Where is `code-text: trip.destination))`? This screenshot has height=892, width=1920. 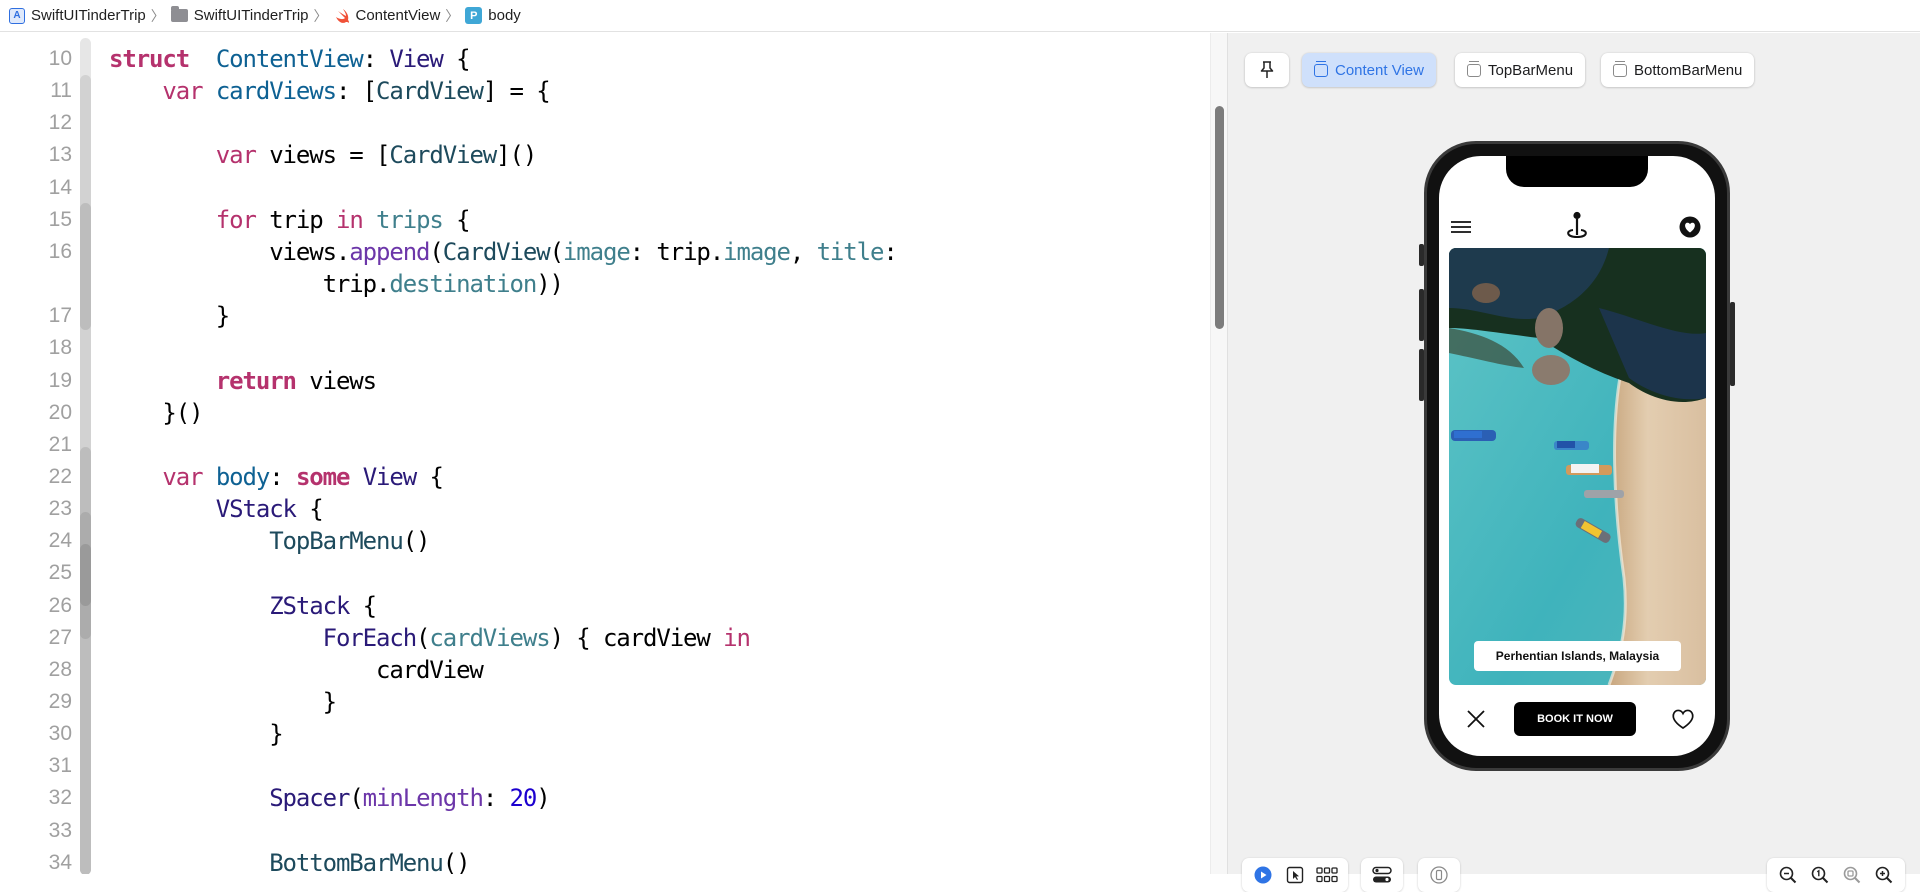 code-text: trip.destination)) is located at coordinates (336, 284).